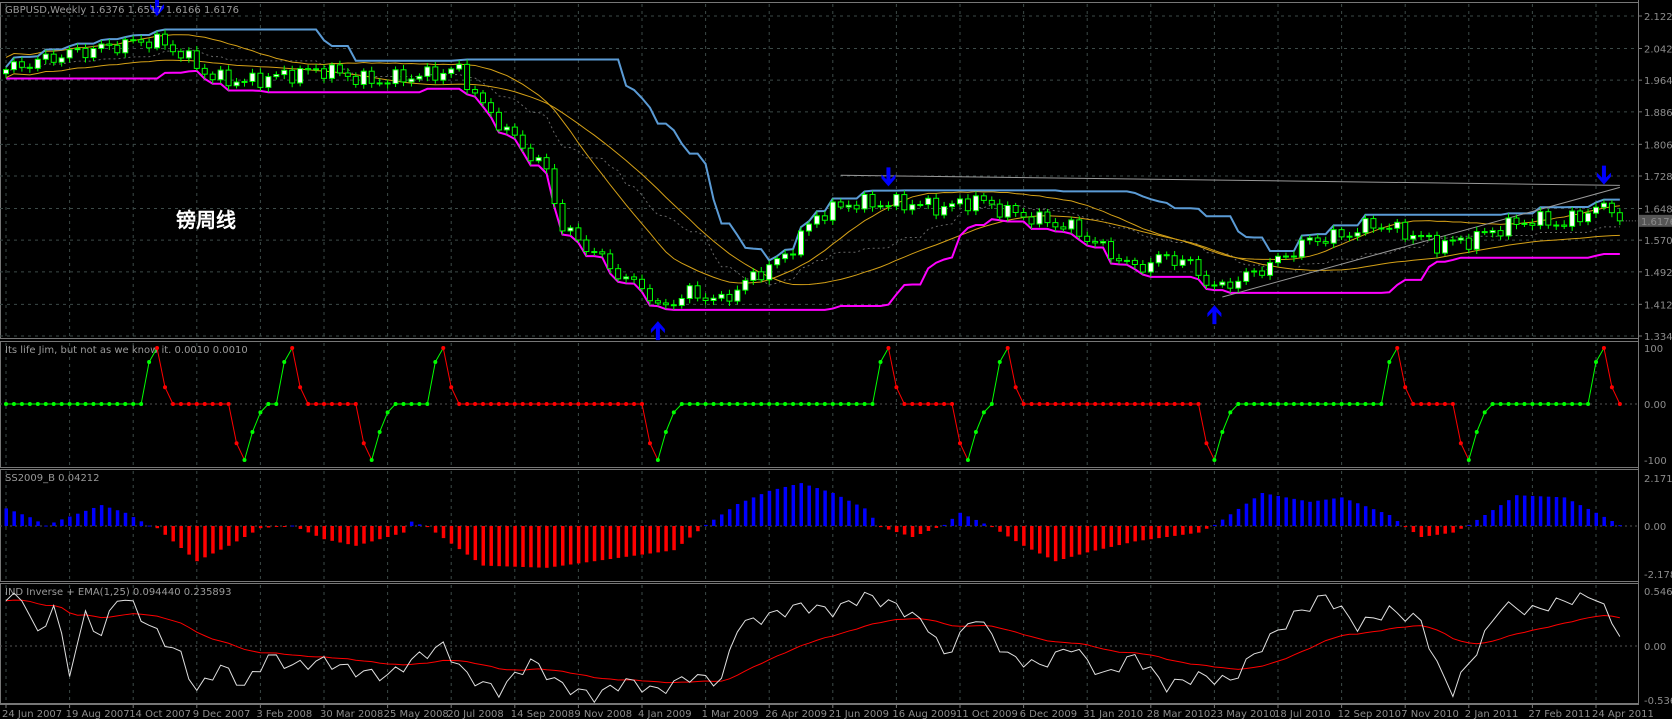 Image resolution: width=1672 pixels, height=719 pixels. Describe the element at coordinates (1049, 714) in the screenshot. I see `date-label: 6 Dec 2009` at that location.